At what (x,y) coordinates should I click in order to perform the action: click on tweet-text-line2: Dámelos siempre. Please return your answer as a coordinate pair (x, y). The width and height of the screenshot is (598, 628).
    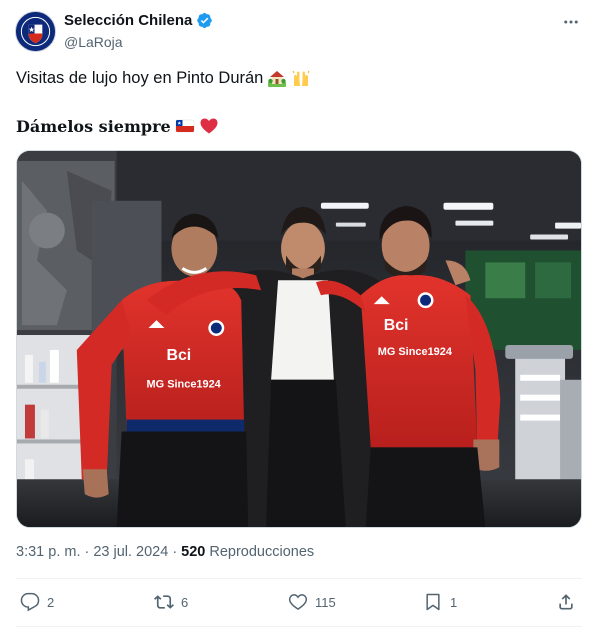
    Looking at the image, I should click on (117, 126).